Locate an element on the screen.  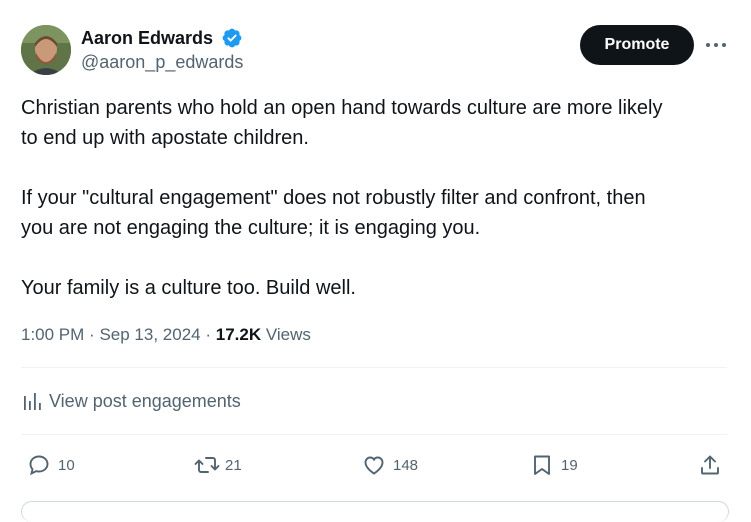
reply-icon is located at coordinates (39, 465).